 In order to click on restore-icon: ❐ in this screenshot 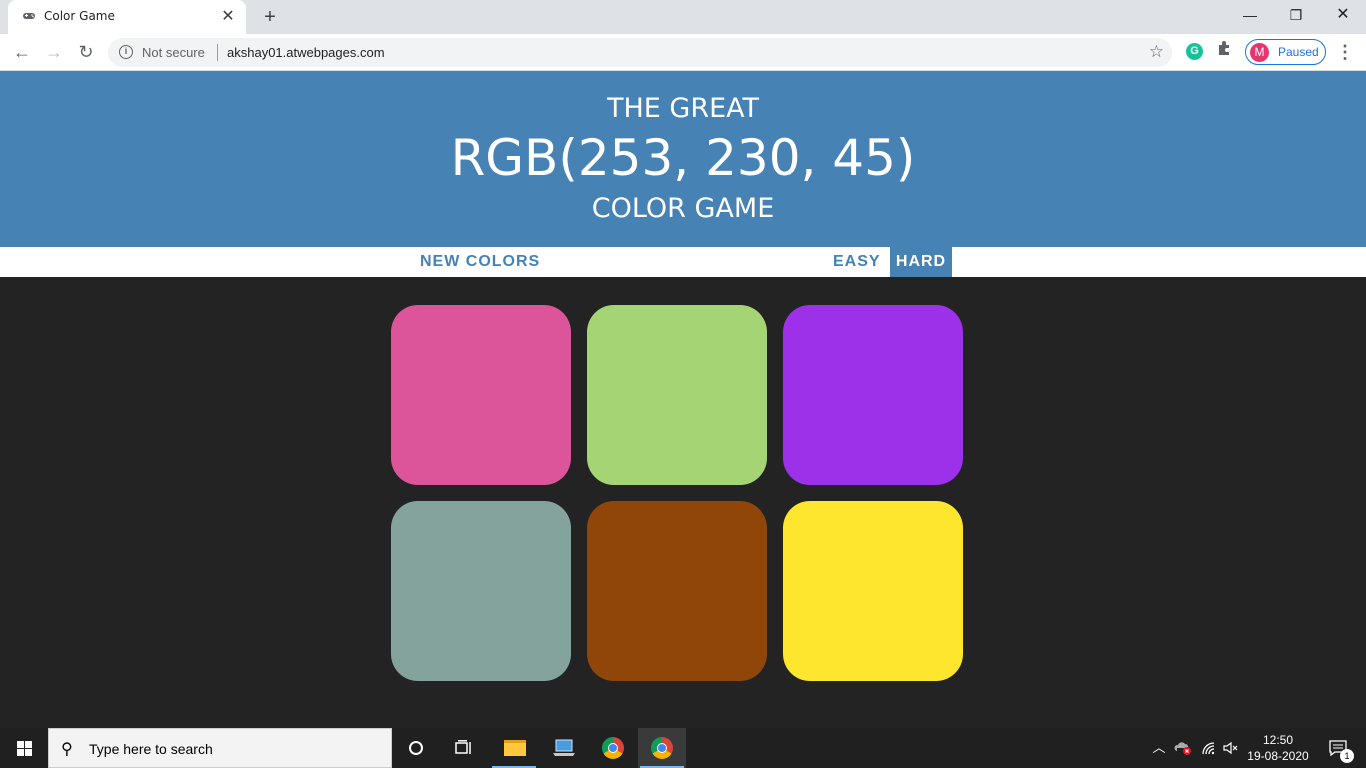, I will do `click(1296, 15)`.